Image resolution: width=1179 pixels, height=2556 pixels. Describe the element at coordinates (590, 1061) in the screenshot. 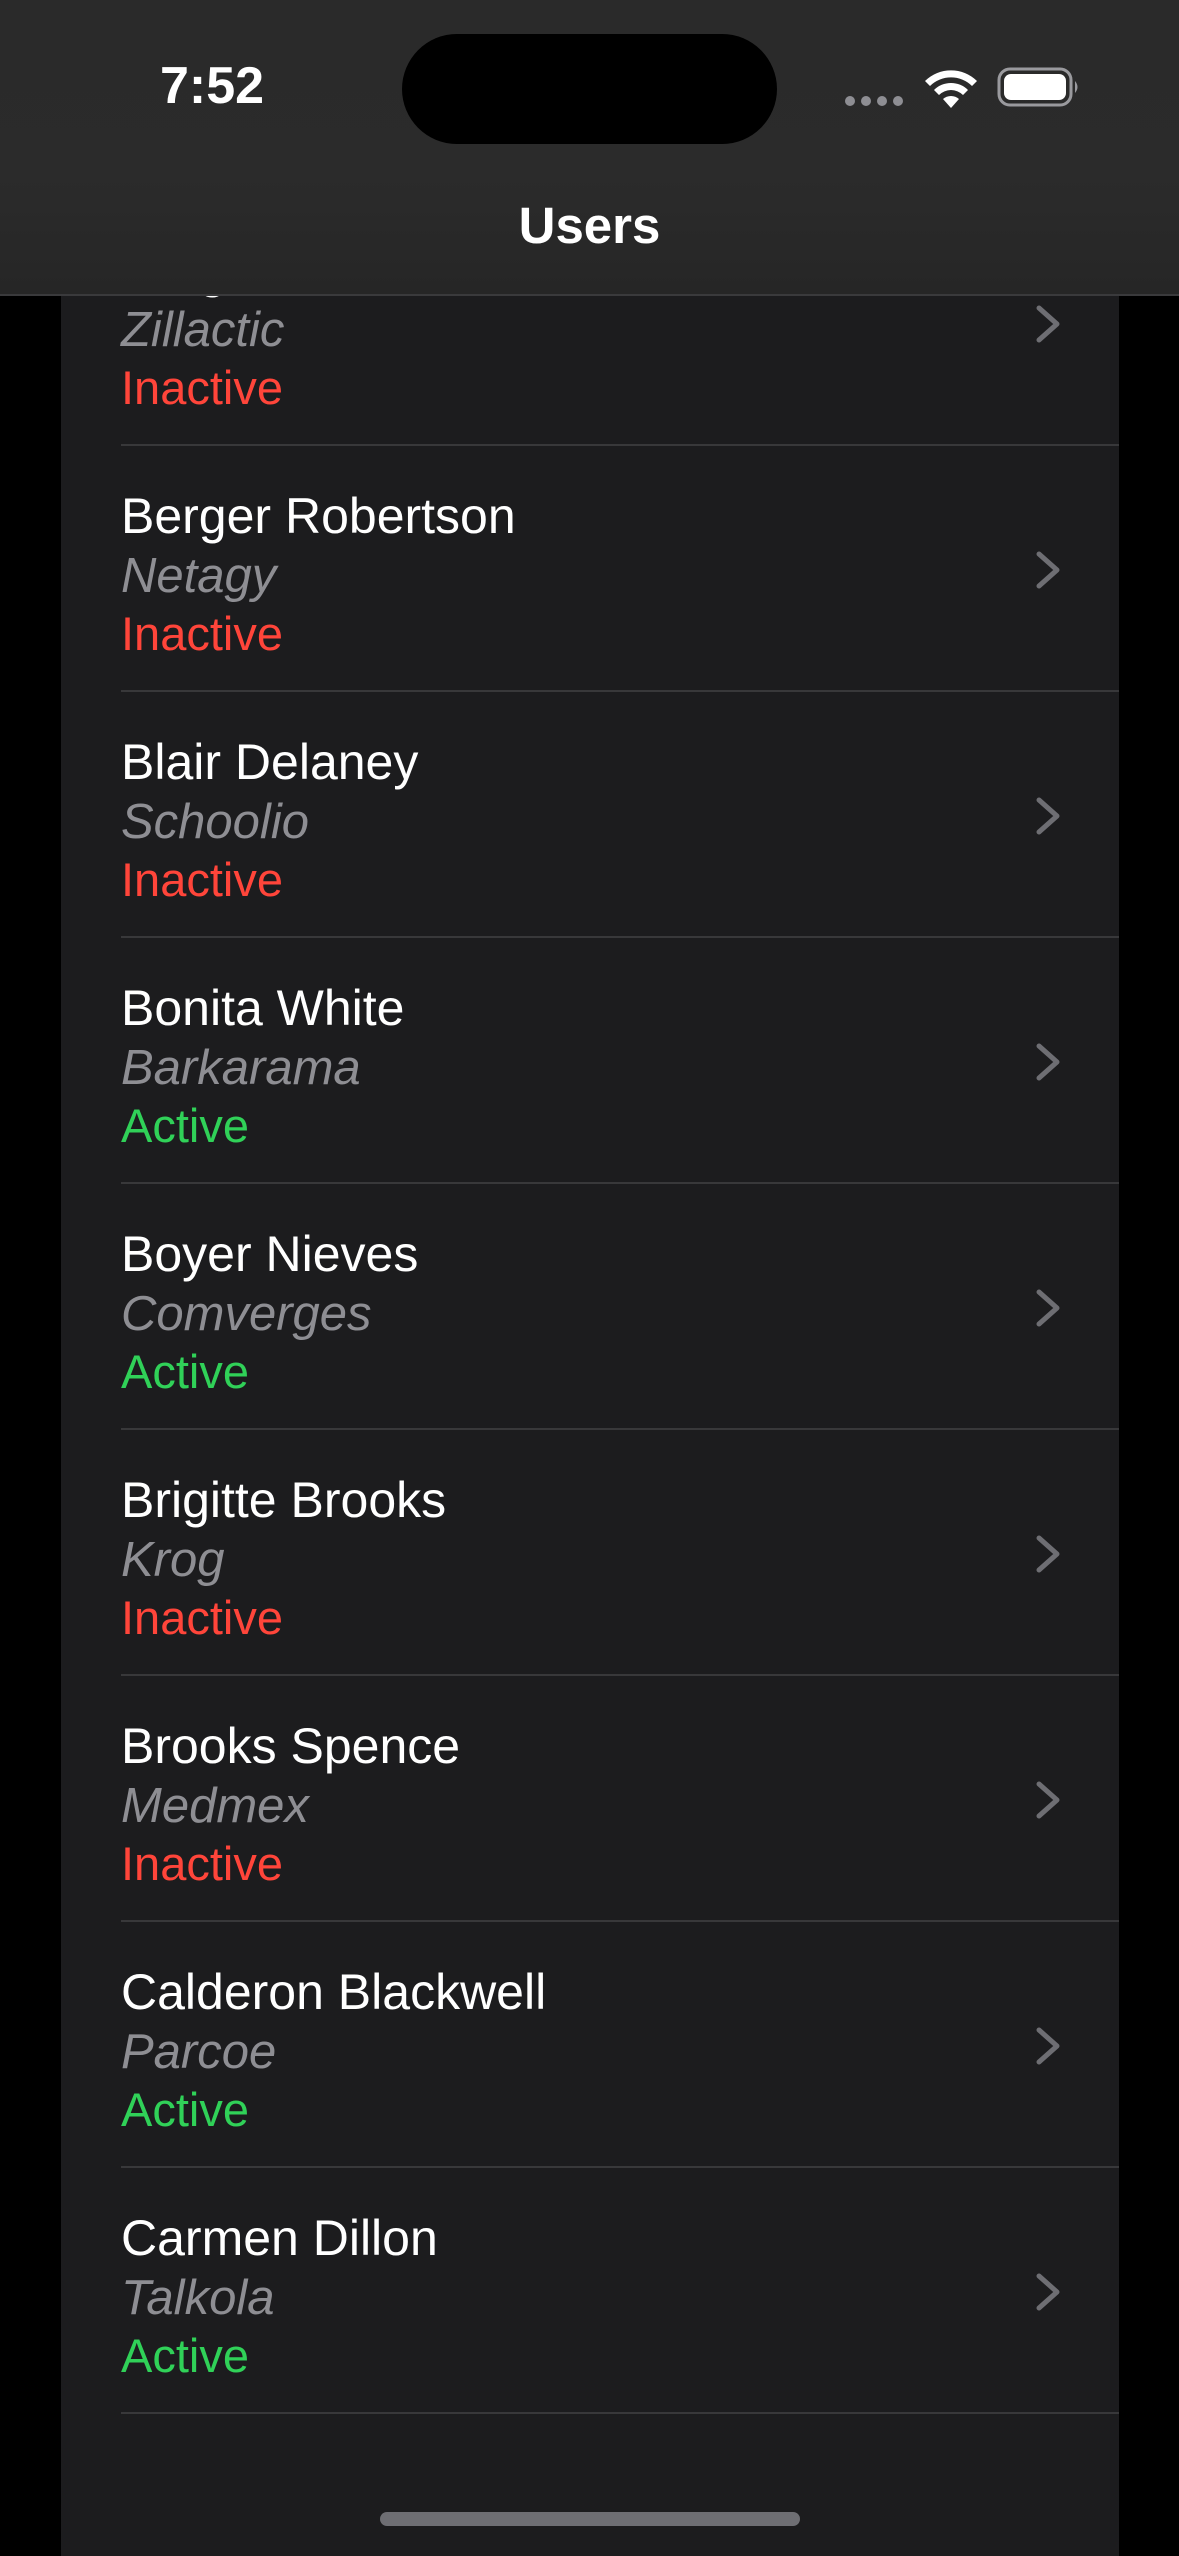

I see `user-row: Bonita White Barkarama Active` at that location.